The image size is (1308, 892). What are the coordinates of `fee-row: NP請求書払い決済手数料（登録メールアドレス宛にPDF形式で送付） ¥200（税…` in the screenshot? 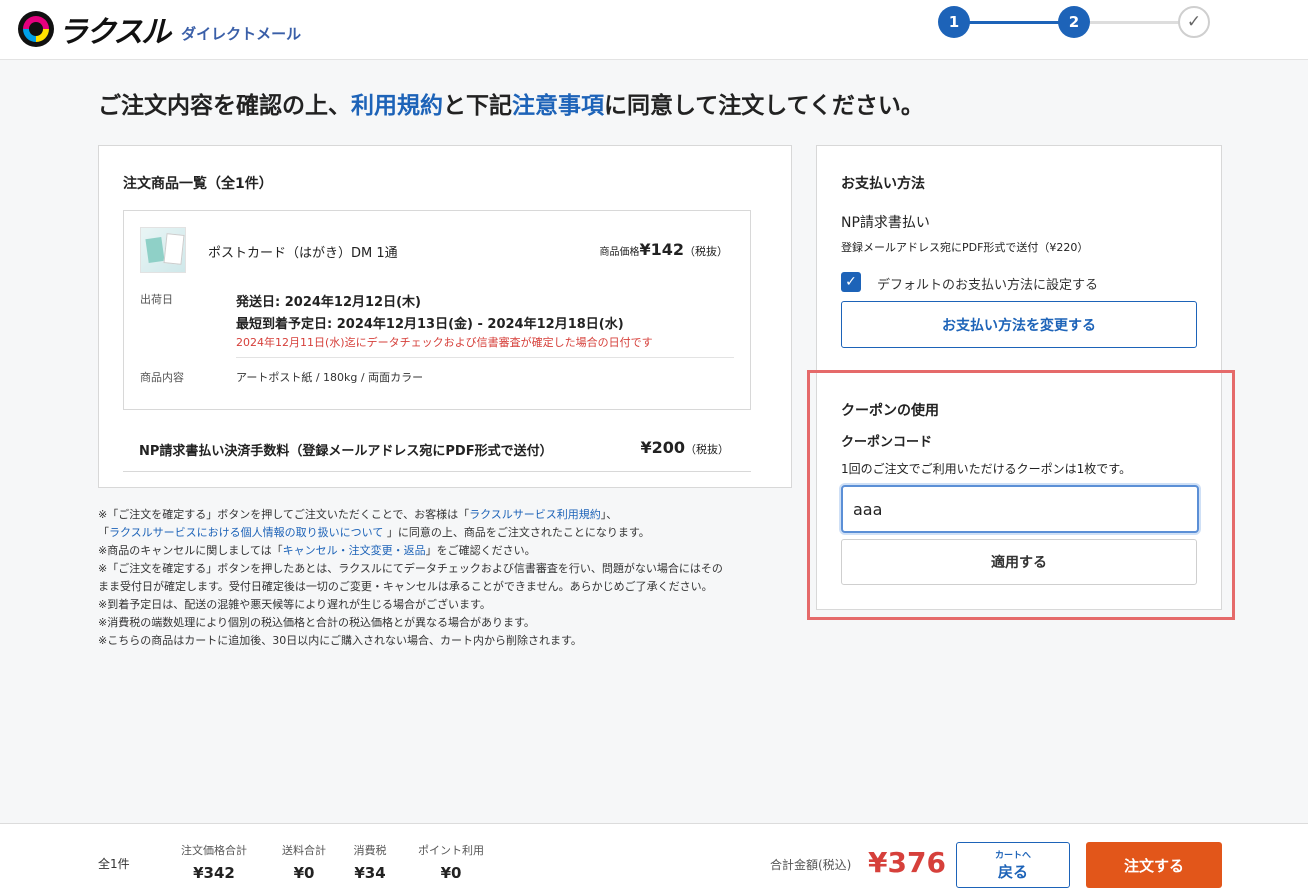 It's located at (437, 453).